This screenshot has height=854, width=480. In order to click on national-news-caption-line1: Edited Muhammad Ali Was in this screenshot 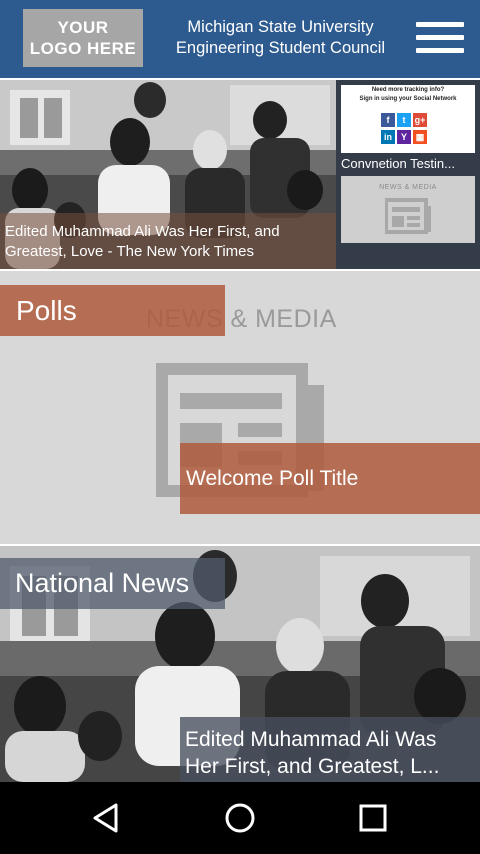, I will do `click(311, 739)`.